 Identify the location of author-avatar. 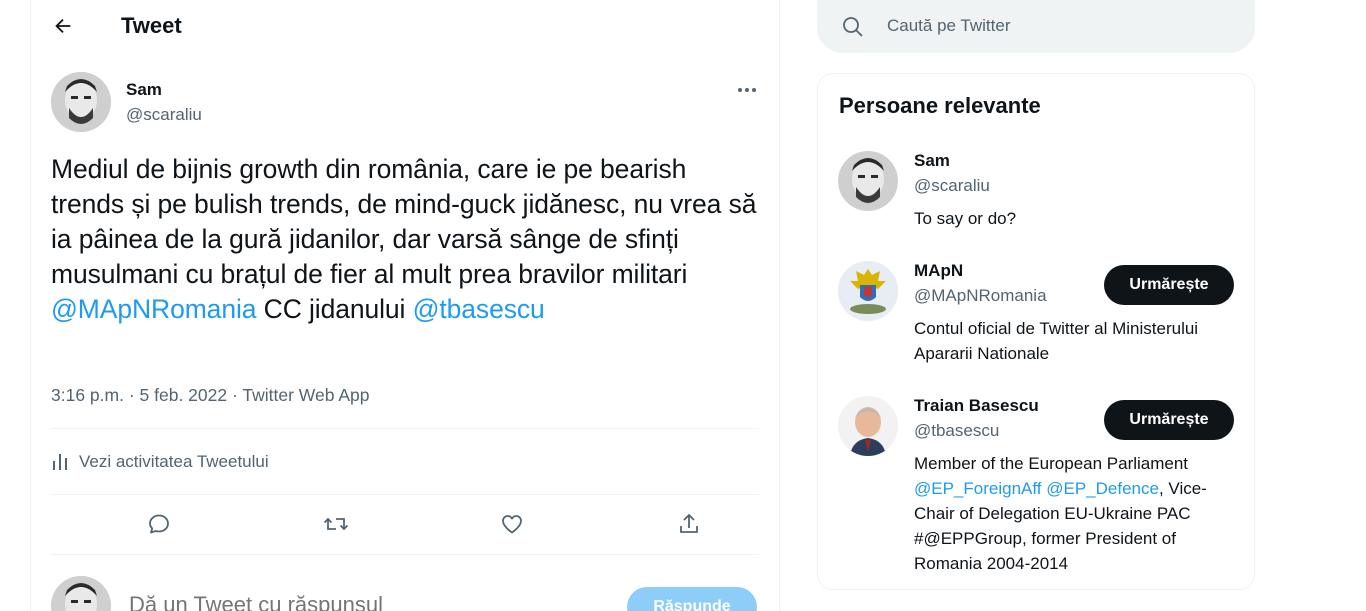
(81, 102).